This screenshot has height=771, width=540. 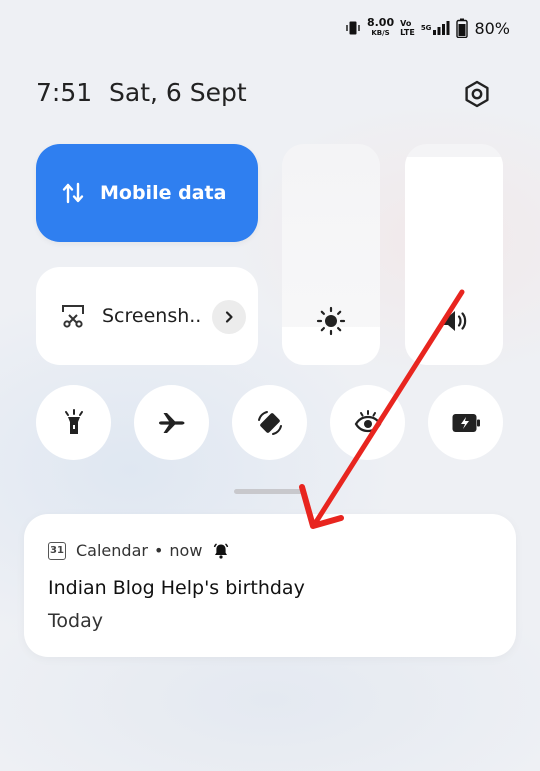 I want to click on screenshot-scissors-icon, so click(x=73, y=316).